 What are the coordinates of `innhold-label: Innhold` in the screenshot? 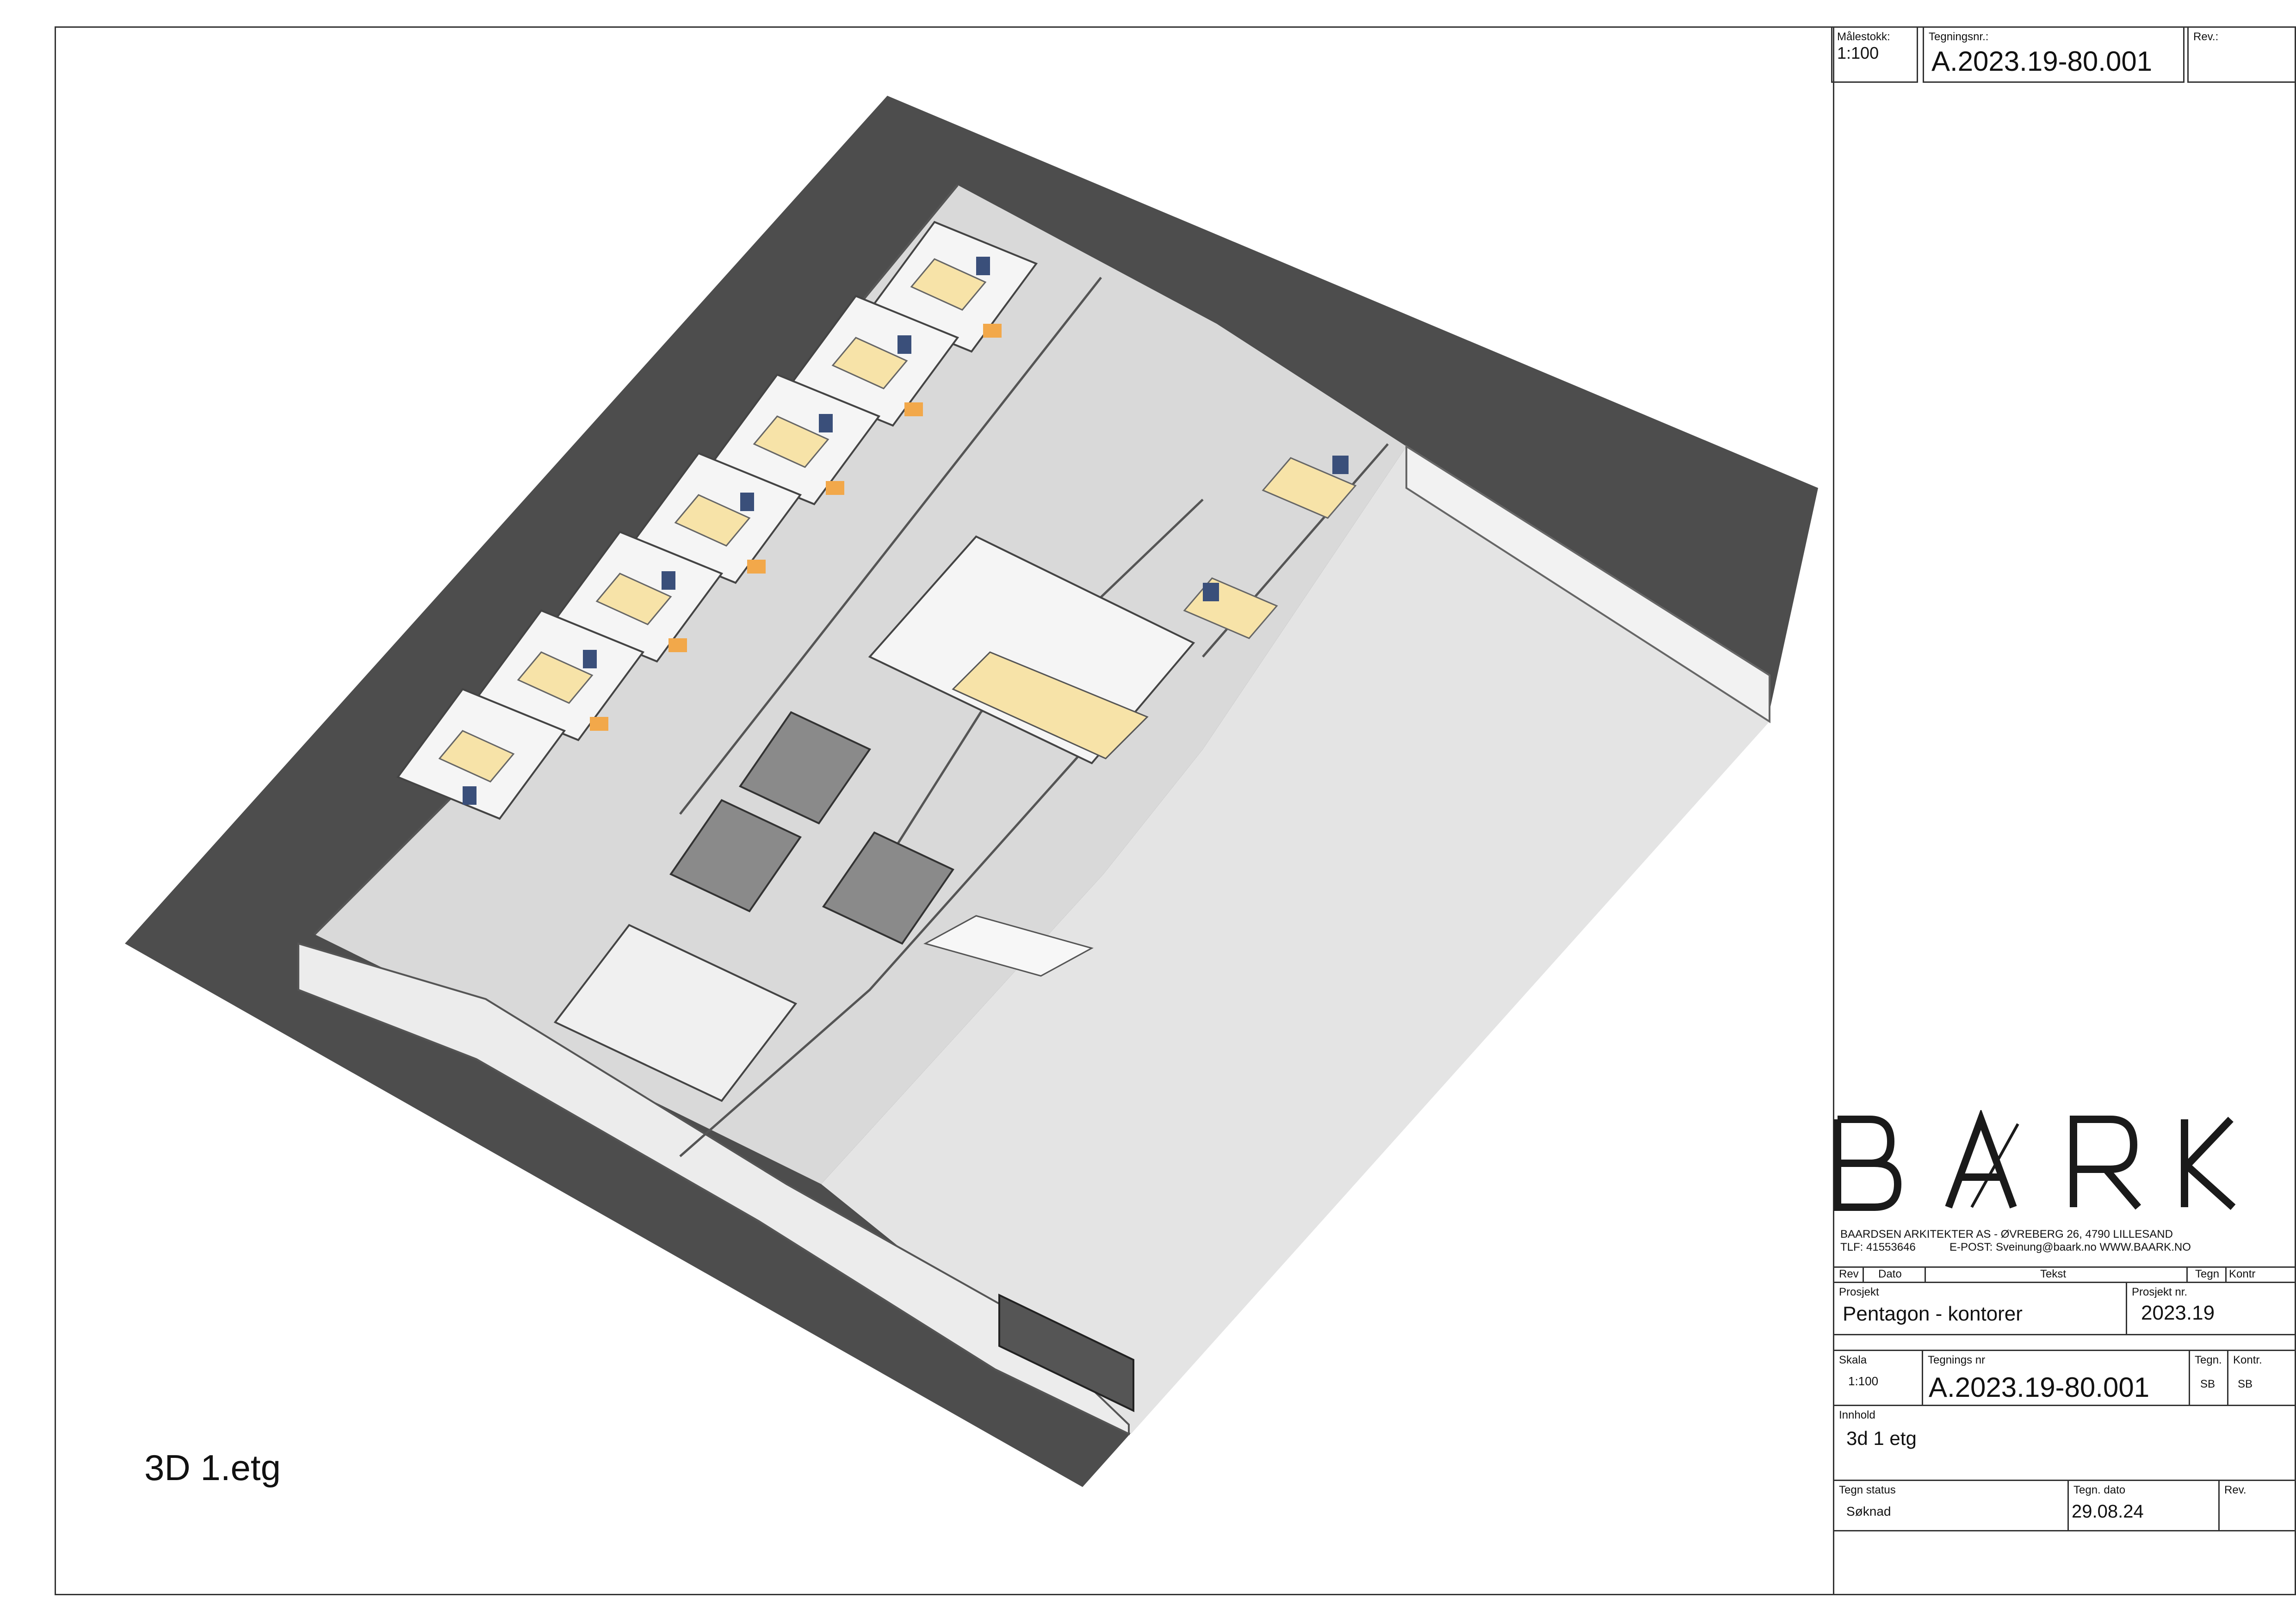 It's located at (1857, 1415).